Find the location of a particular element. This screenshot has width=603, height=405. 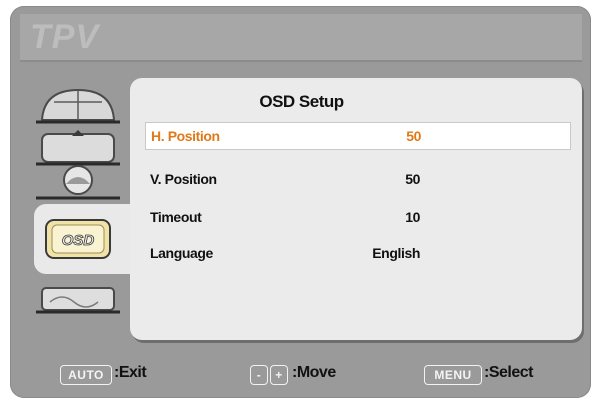

exit-hint: :Exit is located at coordinates (130, 372).